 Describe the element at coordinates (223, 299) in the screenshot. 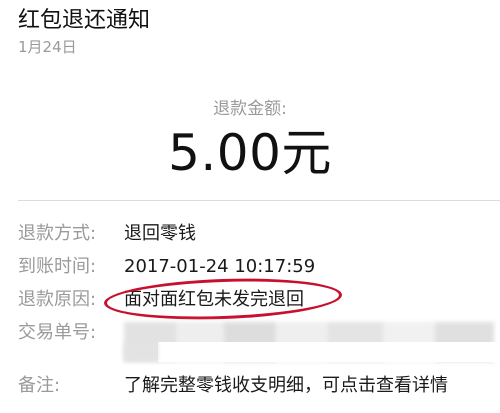

I see `highlight-oval-annotation` at that location.